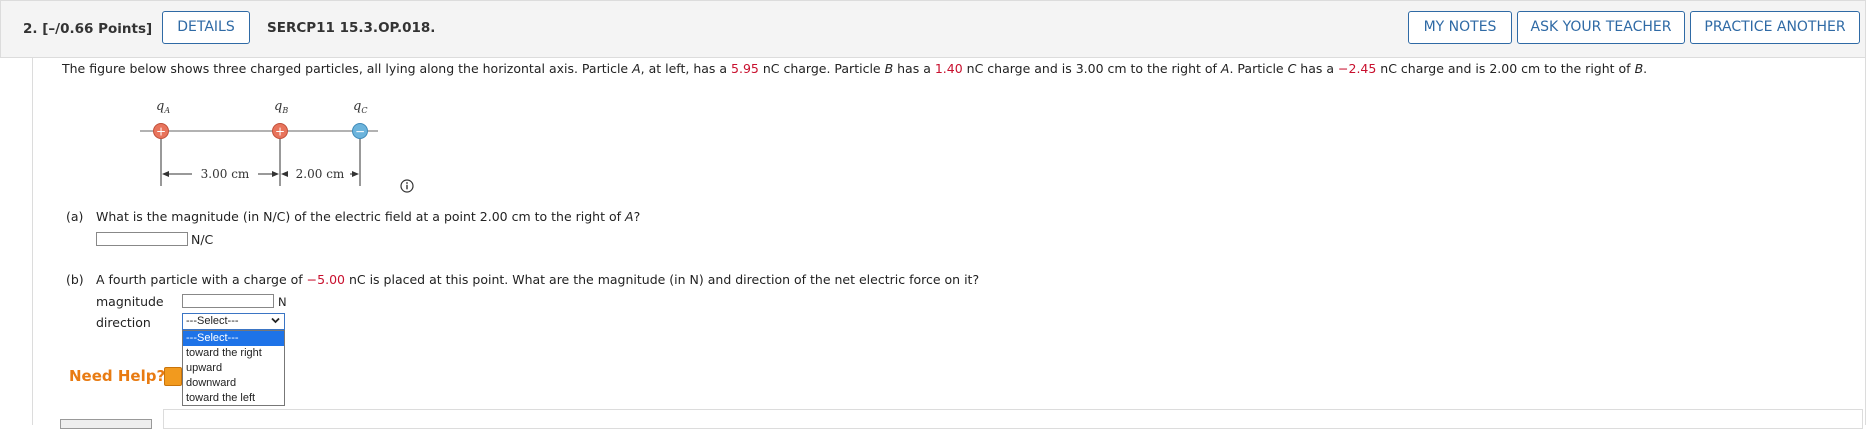 The width and height of the screenshot is (1876, 429). I want to click on details-button: DETAILS, so click(206, 27).